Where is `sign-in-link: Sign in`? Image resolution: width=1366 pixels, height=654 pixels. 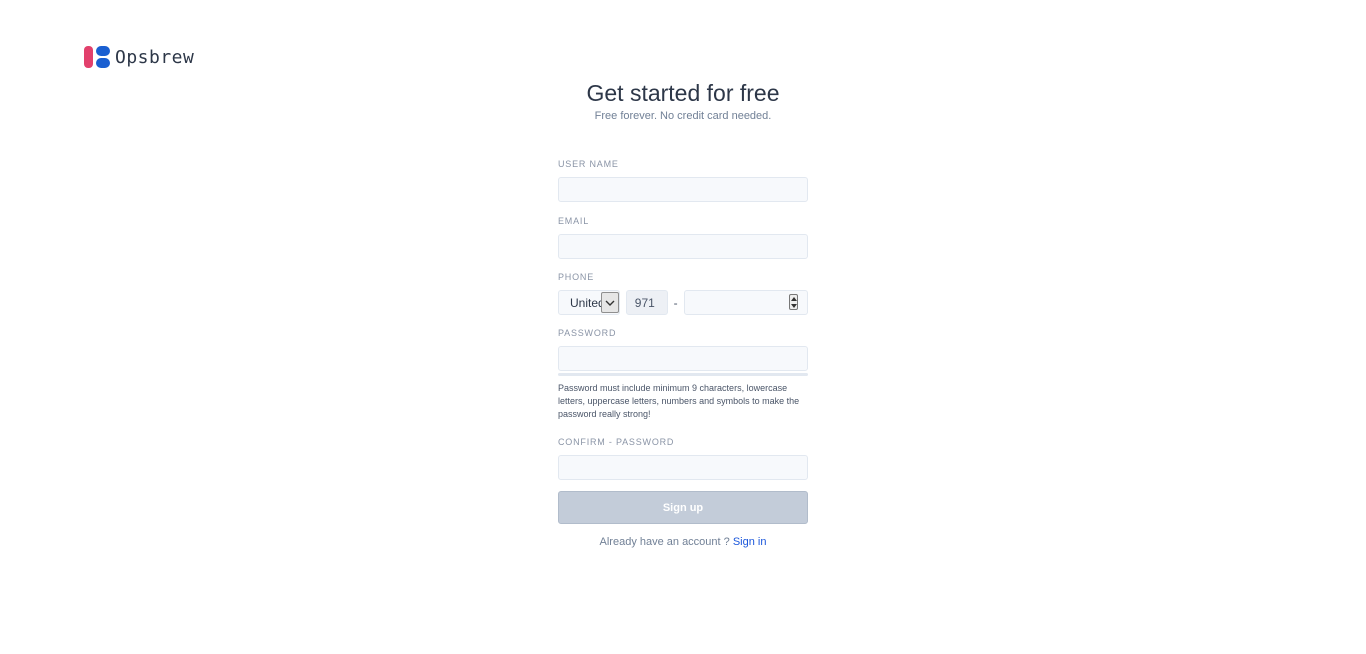 sign-in-link: Sign in is located at coordinates (750, 542).